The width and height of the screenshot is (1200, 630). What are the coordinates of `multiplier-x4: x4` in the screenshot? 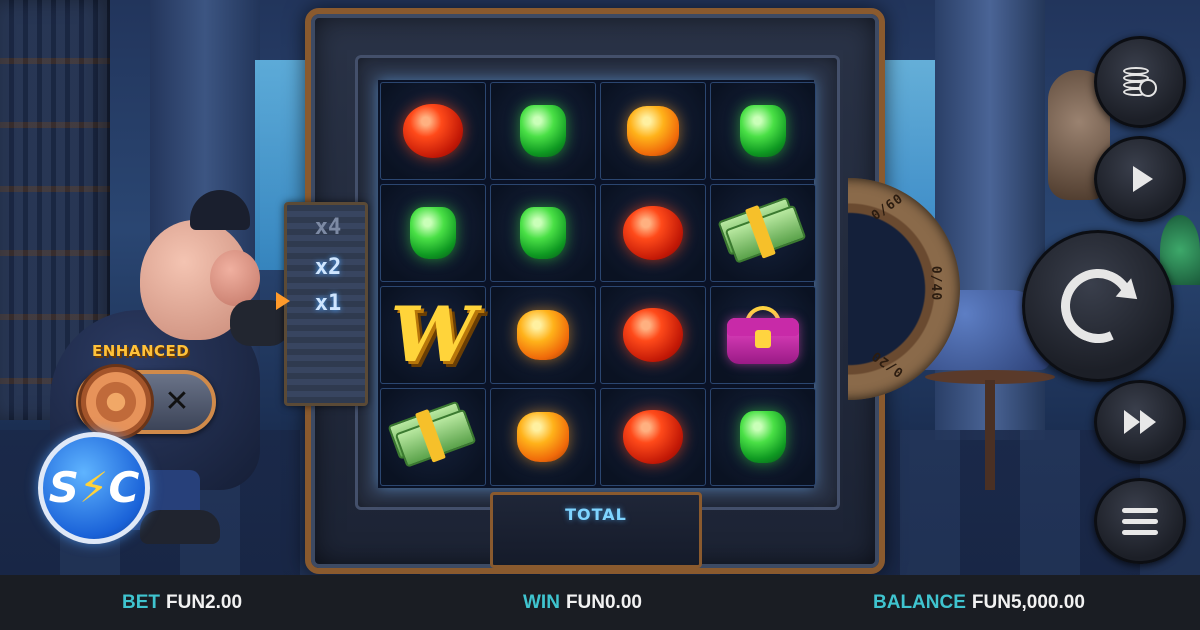 It's located at (328, 227).